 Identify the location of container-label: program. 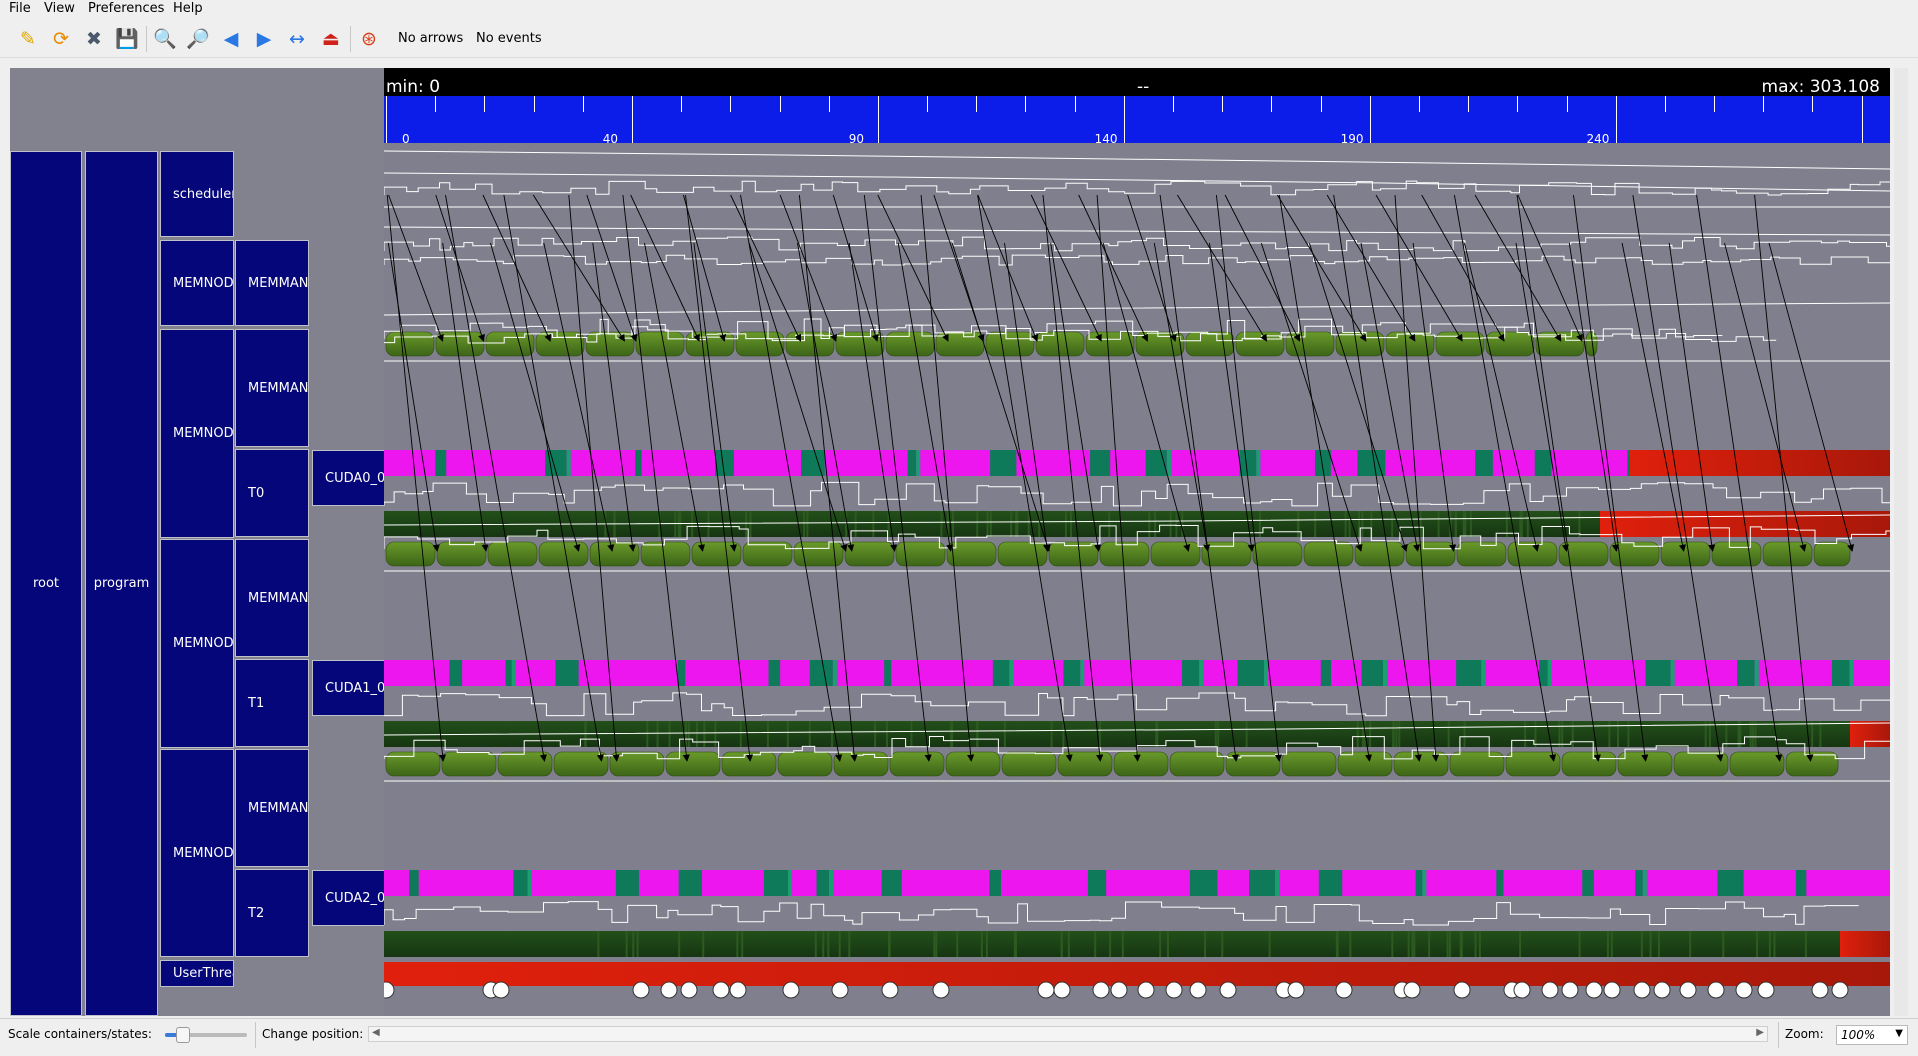
(121, 583).